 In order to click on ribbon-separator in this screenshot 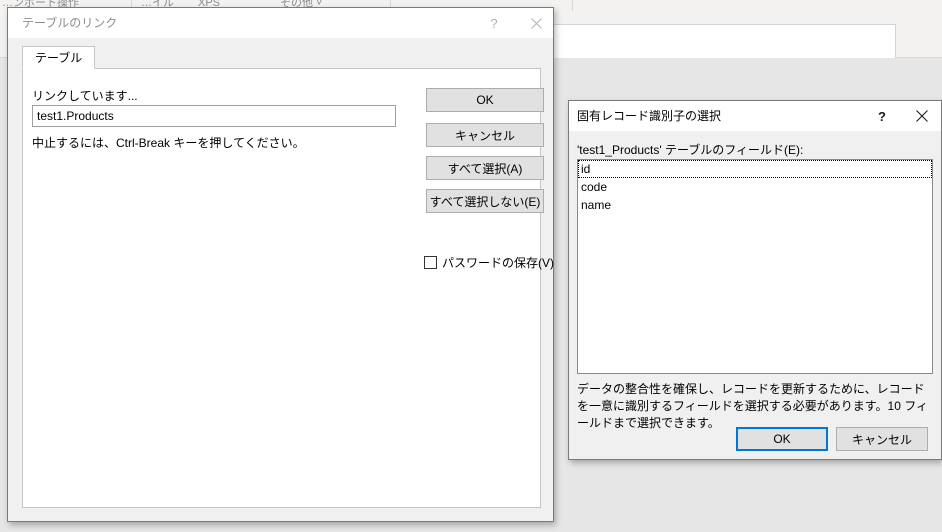, I will do `click(572, 5)`.